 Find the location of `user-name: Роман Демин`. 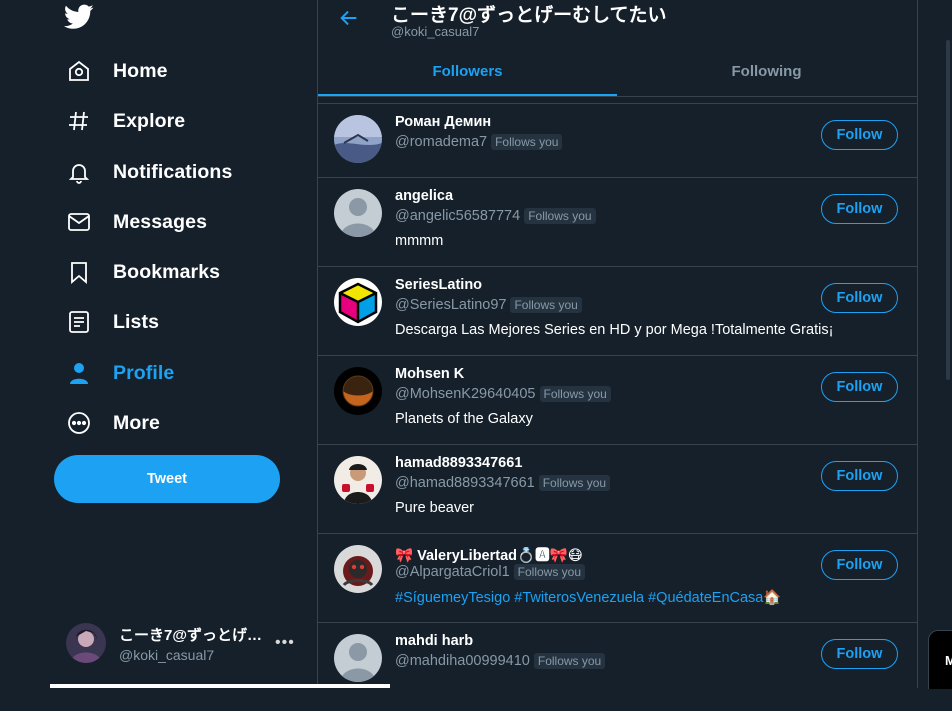

user-name: Роман Демин is located at coordinates (443, 122).